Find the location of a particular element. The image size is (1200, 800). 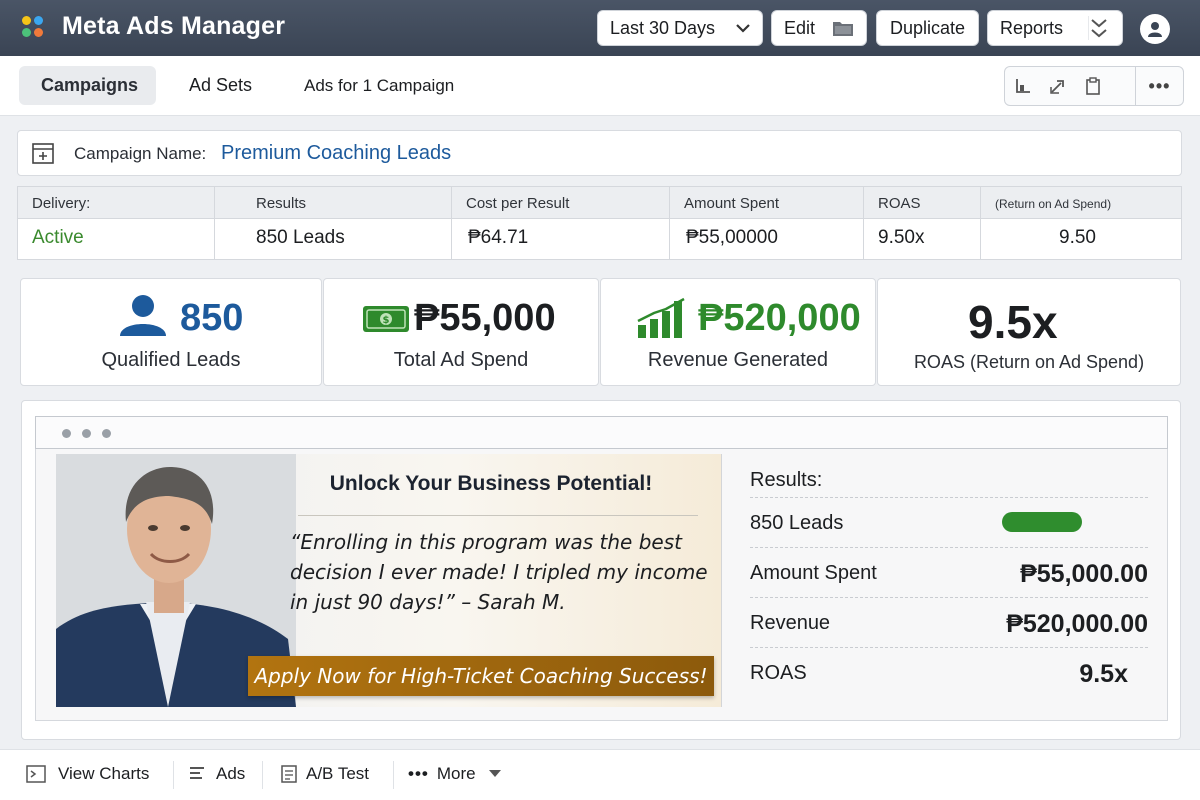

account-avatar-button is located at coordinates (1155, 29).